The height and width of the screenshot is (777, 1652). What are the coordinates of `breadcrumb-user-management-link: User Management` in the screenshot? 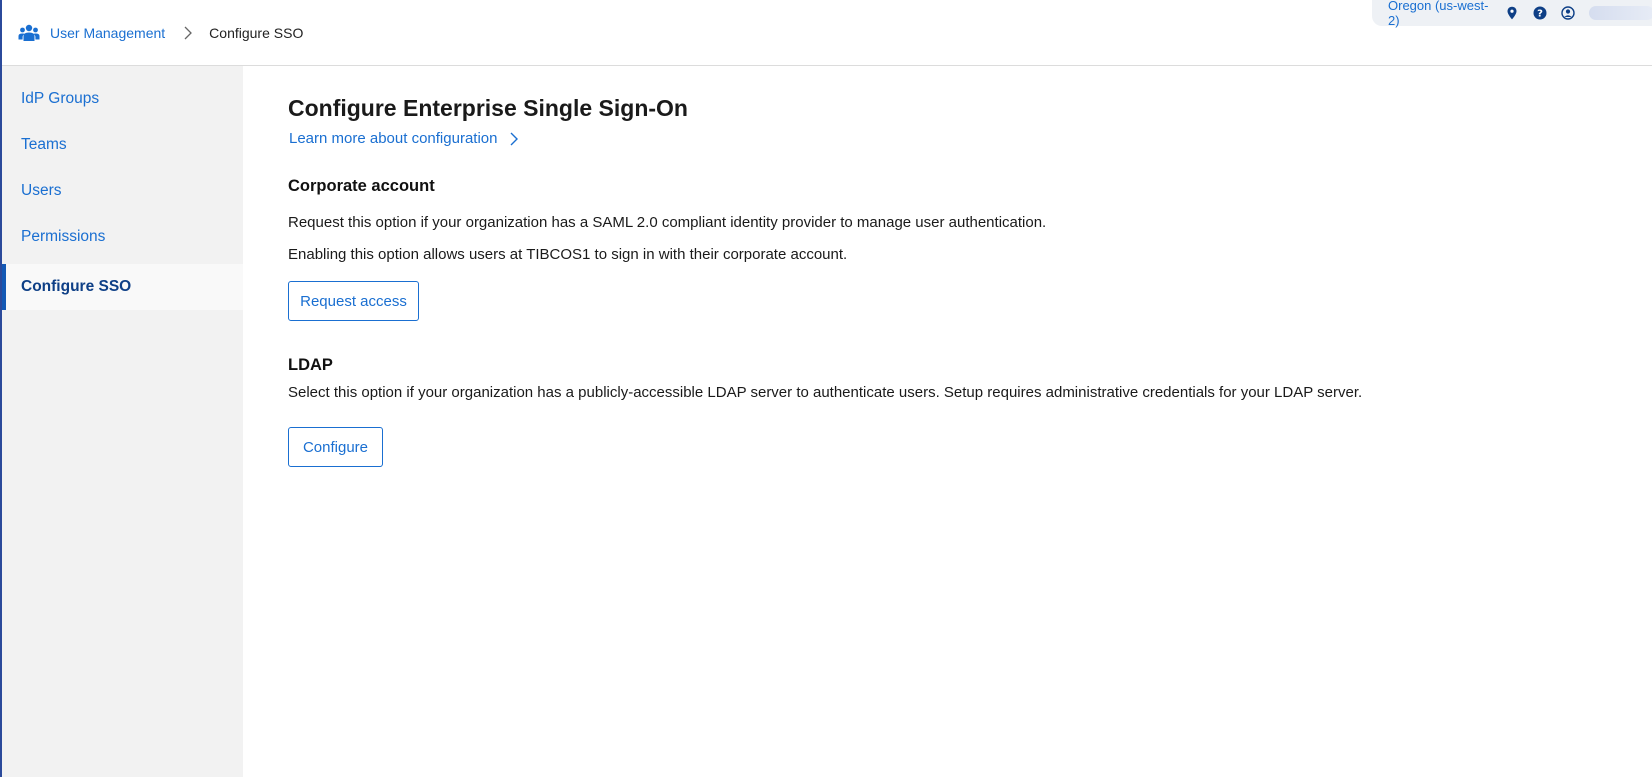 It's located at (107, 33).